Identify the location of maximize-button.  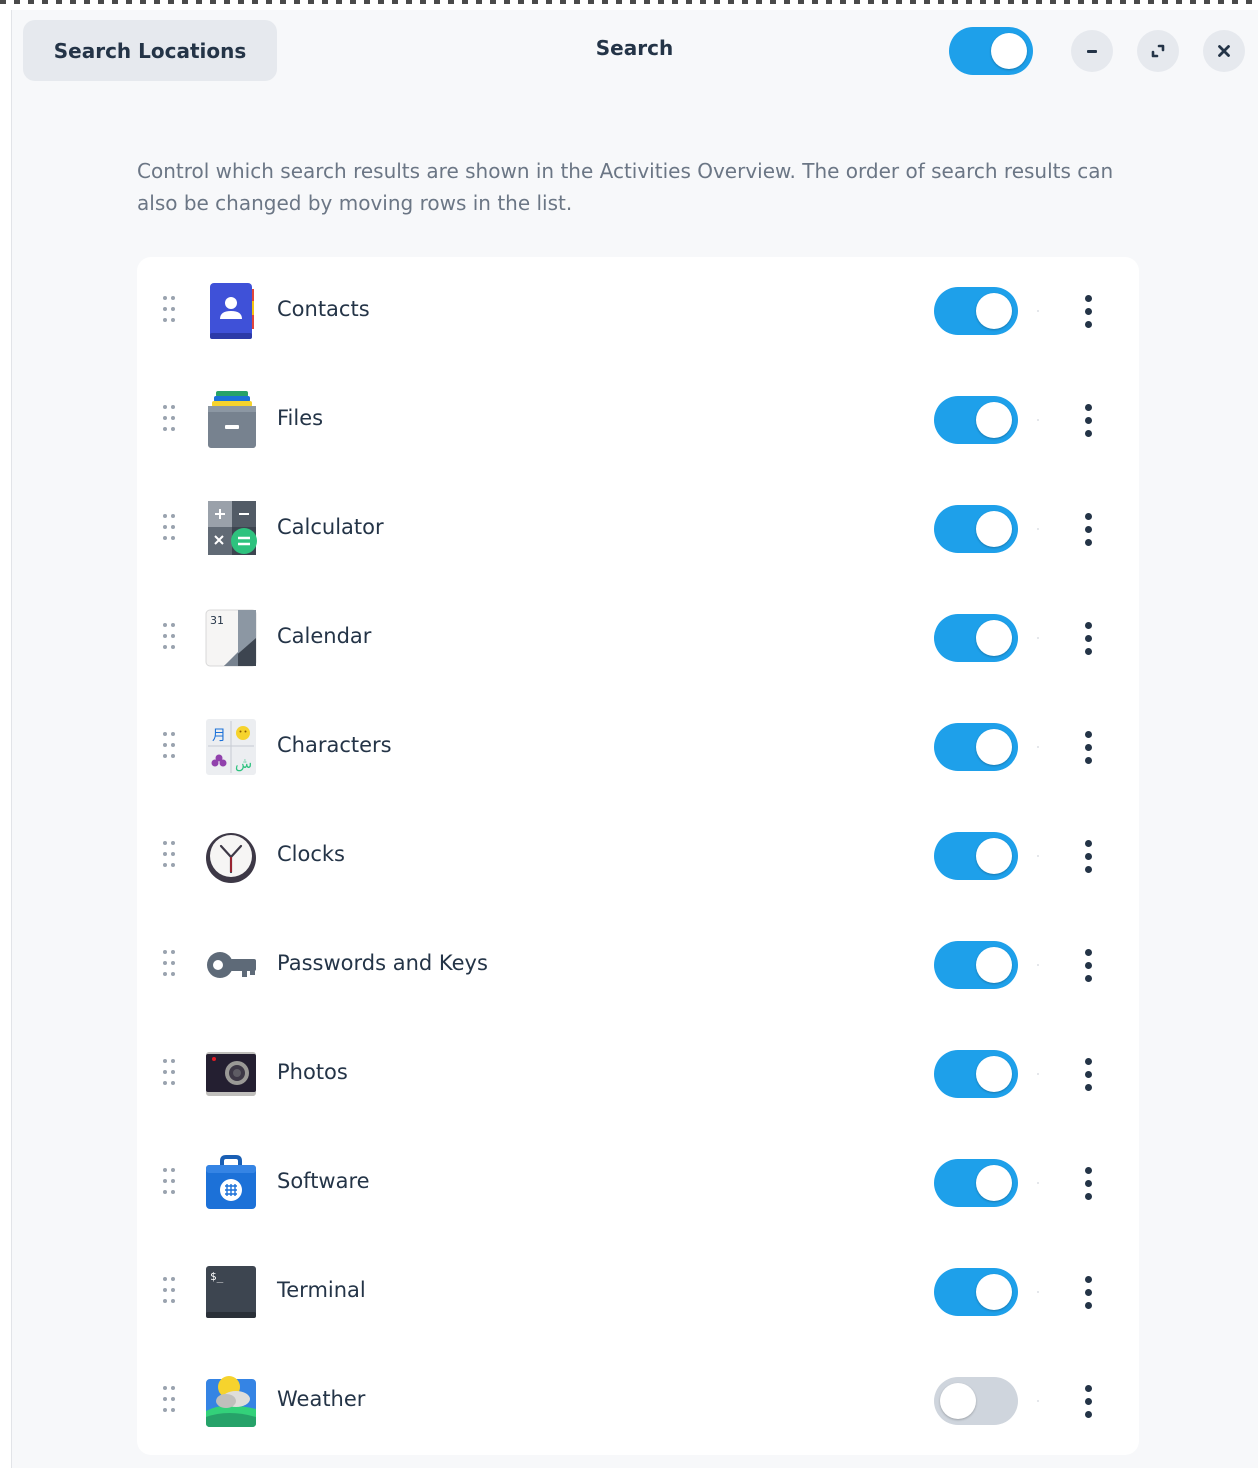
(1158, 51).